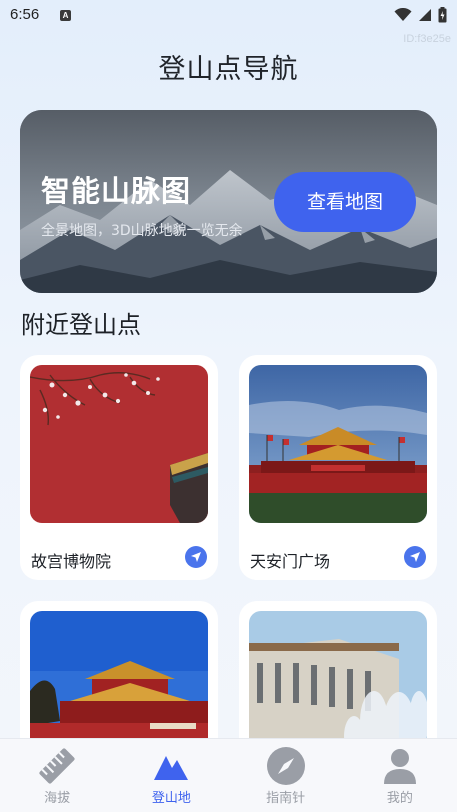 The height and width of the screenshot is (812, 457). What do you see at coordinates (403, 14) in the screenshot?
I see `wifi-icon` at bounding box center [403, 14].